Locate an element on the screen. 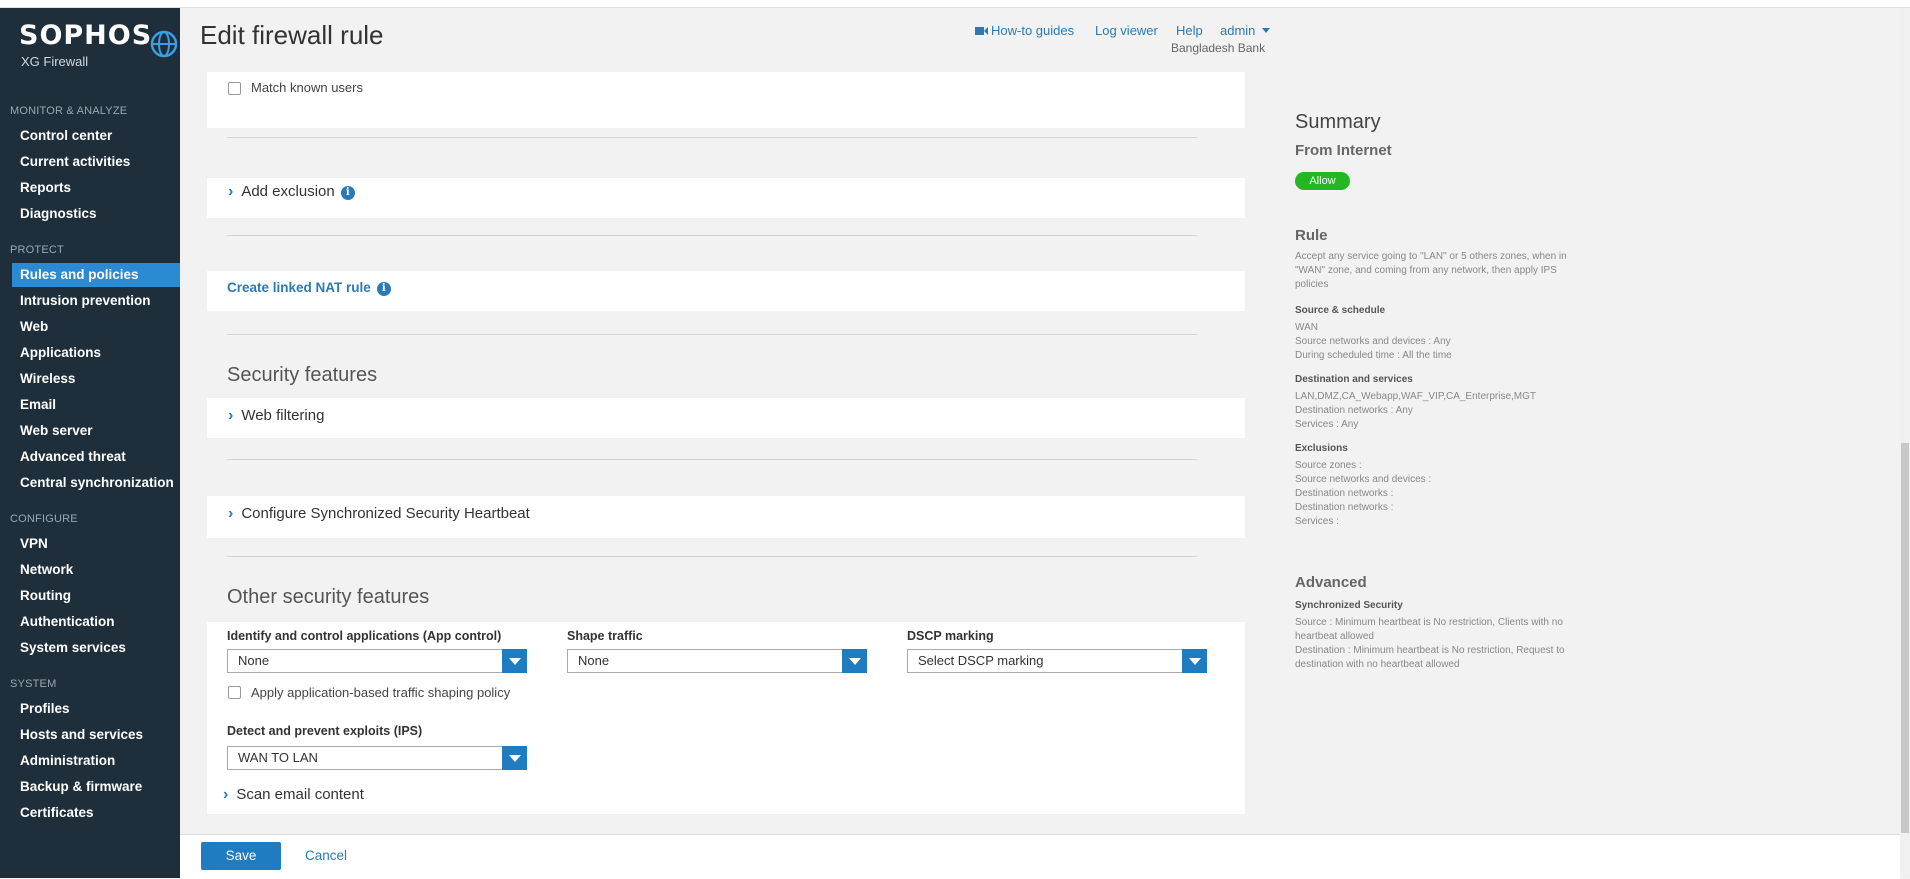 The height and width of the screenshot is (879, 1910). ips-select: WAN TO LAN is located at coordinates (377, 758).